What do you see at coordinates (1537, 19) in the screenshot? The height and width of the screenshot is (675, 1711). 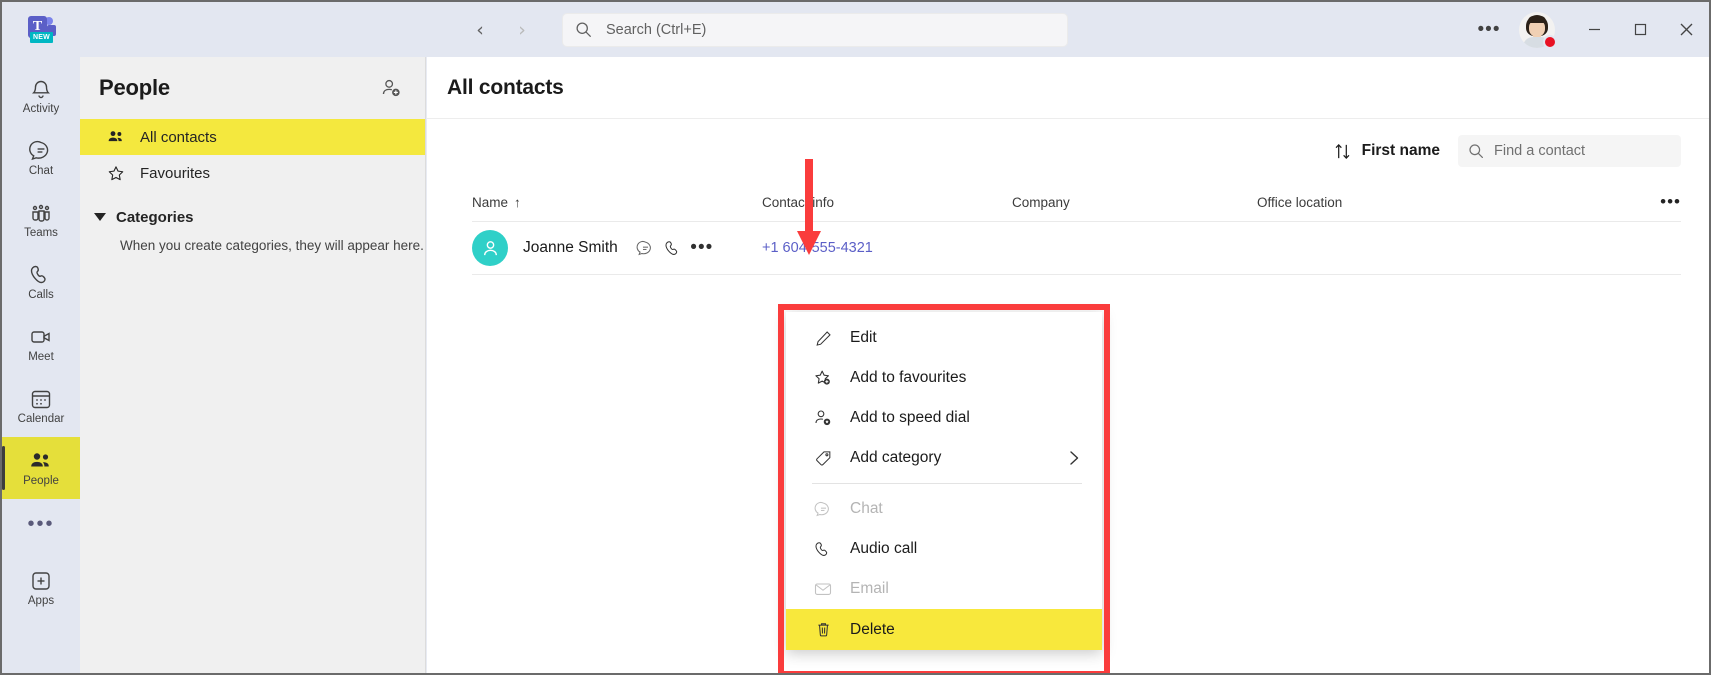 I see `avatar-fringe` at bounding box center [1537, 19].